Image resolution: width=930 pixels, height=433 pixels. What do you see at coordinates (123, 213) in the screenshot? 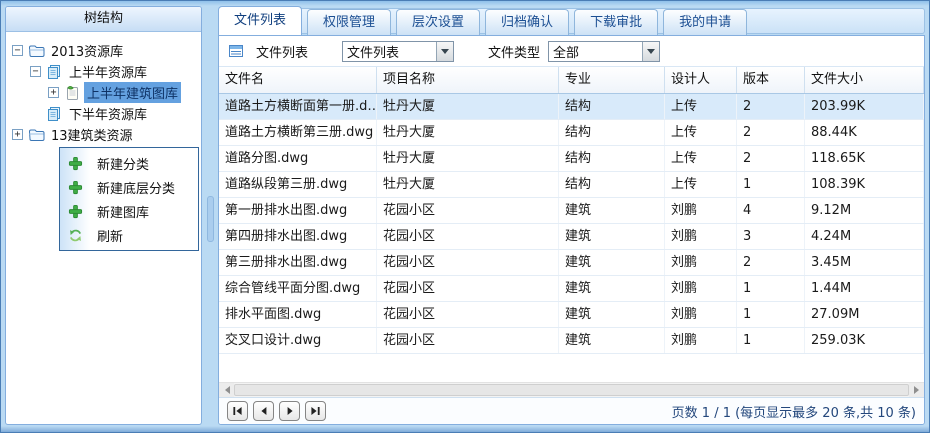
I see `menu-item-label: 新建图库` at bounding box center [123, 213].